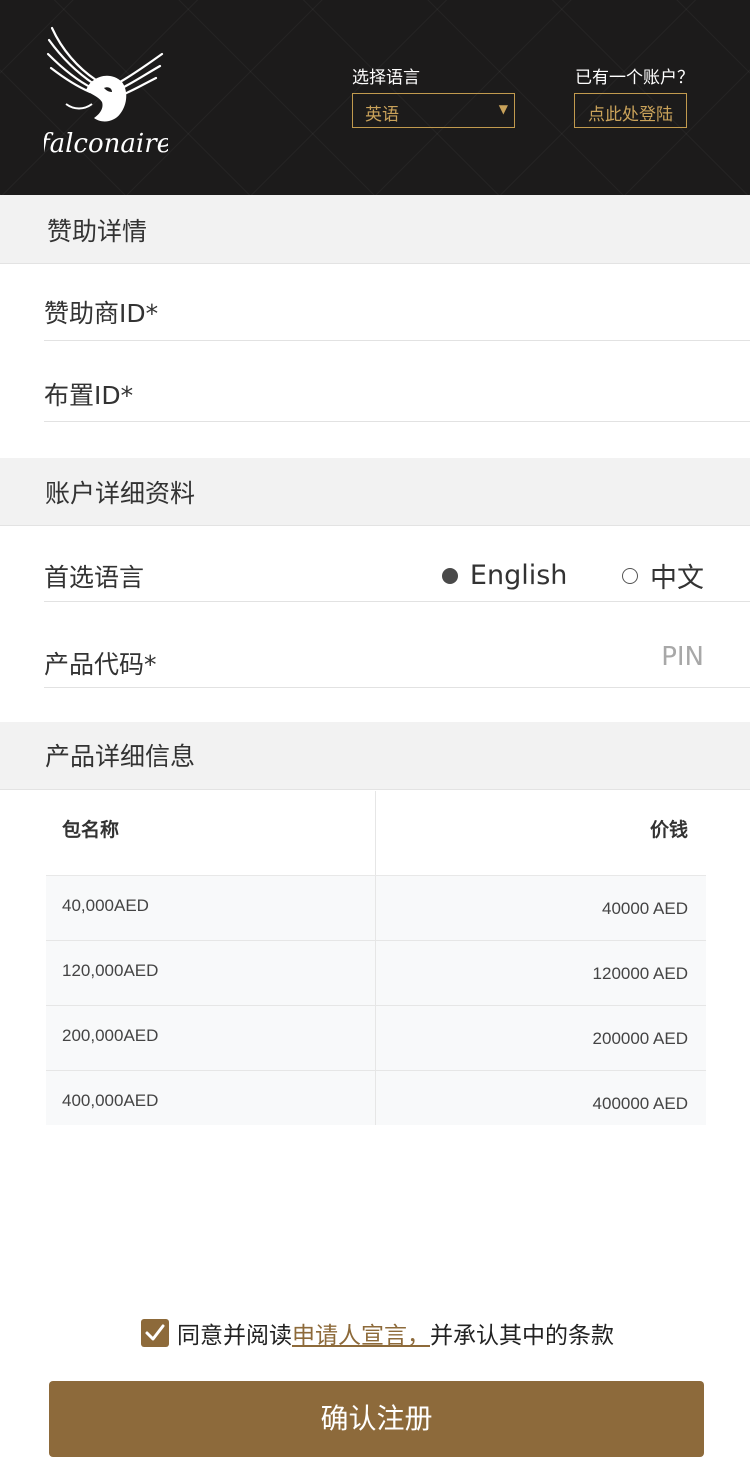  Describe the element at coordinates (211, 973) in the screenshot. I see `table-cell: 120,000AED` at that location.